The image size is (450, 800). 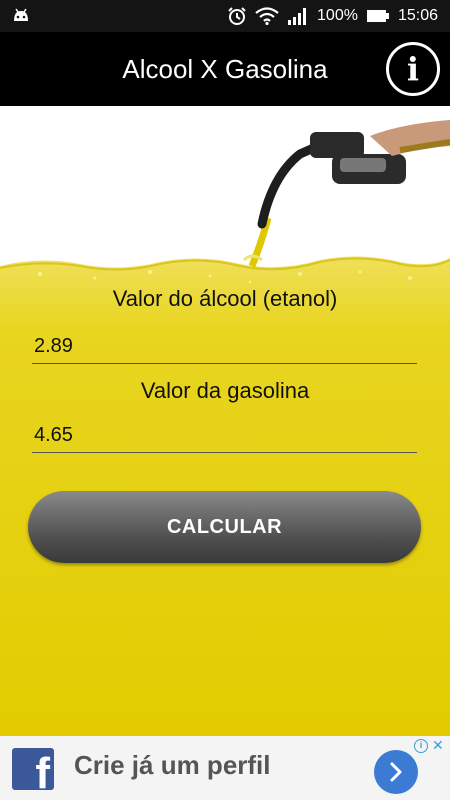 I want to click on adchoices-icon: i, so click(x=421, y=746).